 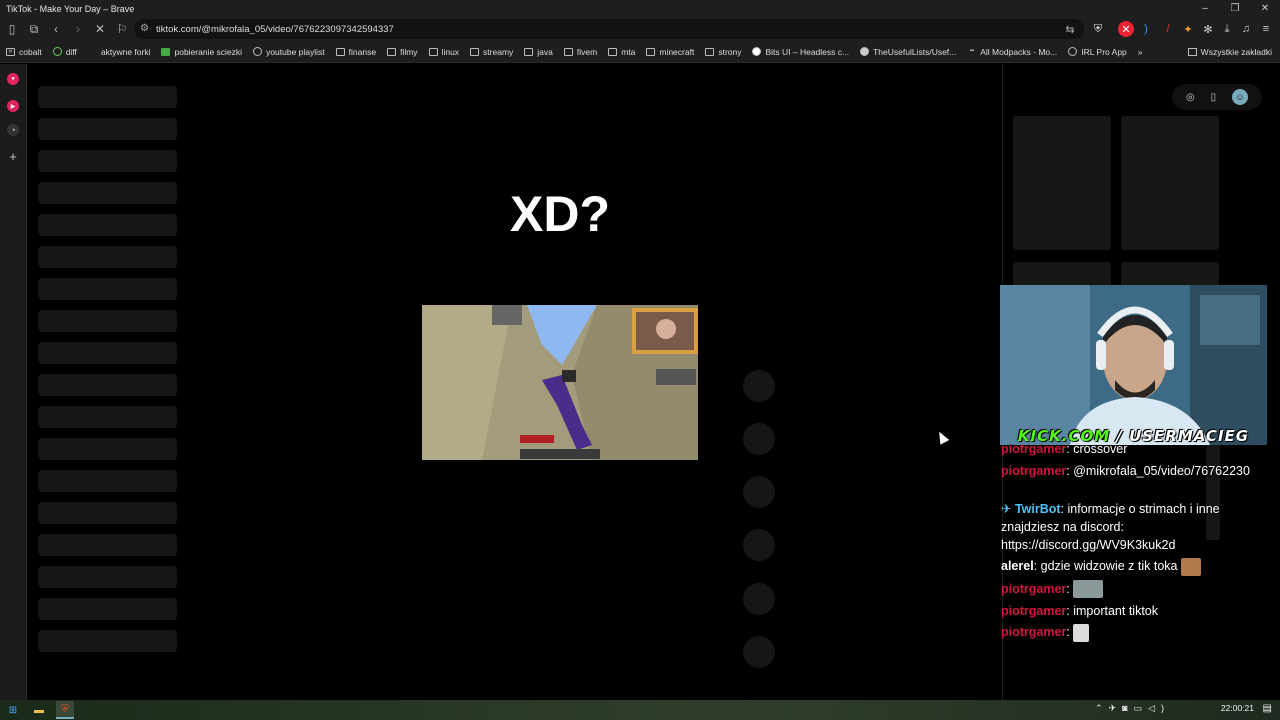 I want to click on downloads-icon: ⤓, so click(x=1227, y=29).